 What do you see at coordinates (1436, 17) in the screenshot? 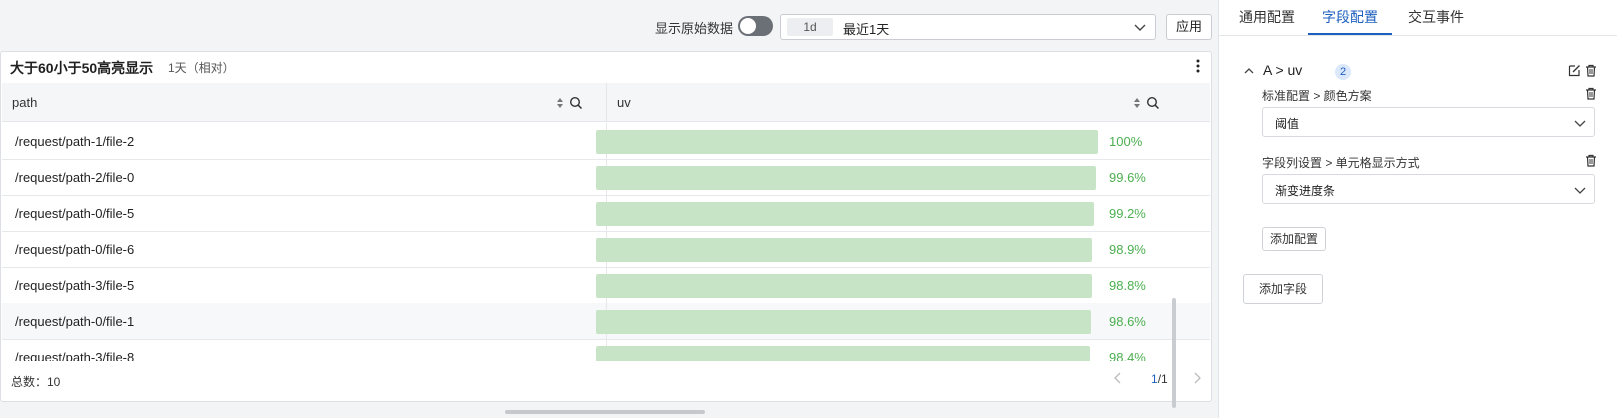
I see `tab-interaction: 交互事件` at bounding box center [1436, 17].